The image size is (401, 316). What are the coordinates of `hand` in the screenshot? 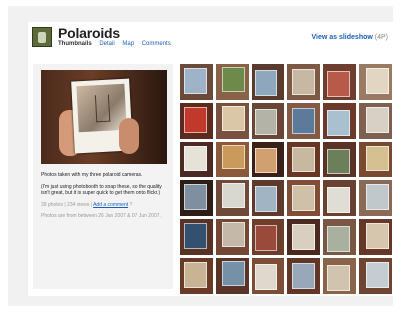 It's located at (129, 136).